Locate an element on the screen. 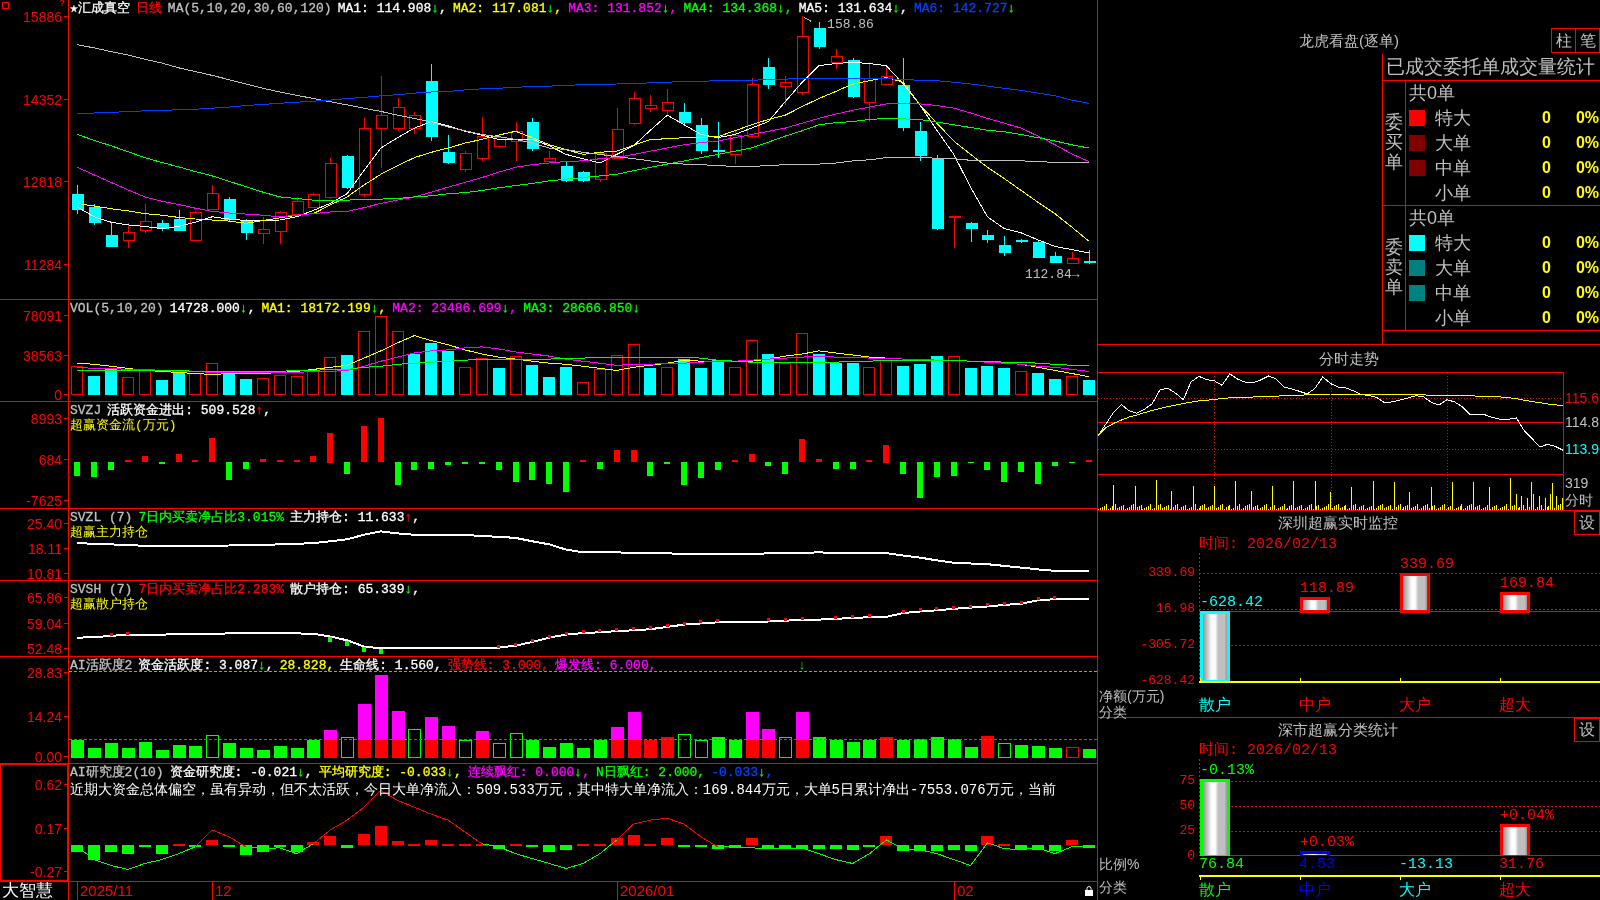 This screenshot has width=1600, height=900. indicator-label: 强势线: 3.000, is located at coordinates (498, 665).